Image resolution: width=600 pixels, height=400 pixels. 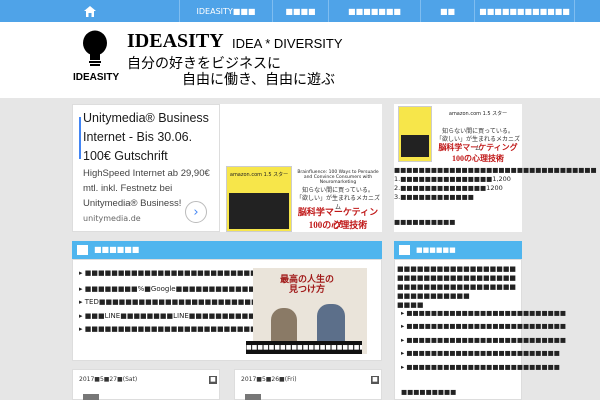 I want to click on nav-item-3: ■■■■■■■, so click(x=375, y=11).